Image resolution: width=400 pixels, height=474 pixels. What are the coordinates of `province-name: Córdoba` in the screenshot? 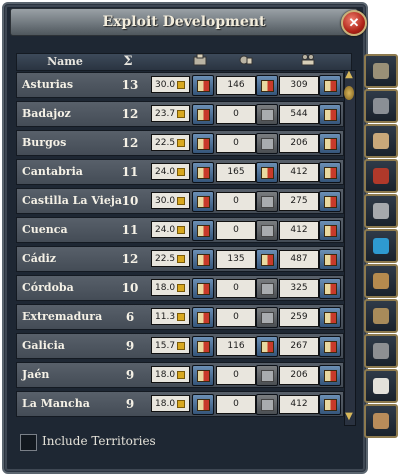 It's located at (48, 287).